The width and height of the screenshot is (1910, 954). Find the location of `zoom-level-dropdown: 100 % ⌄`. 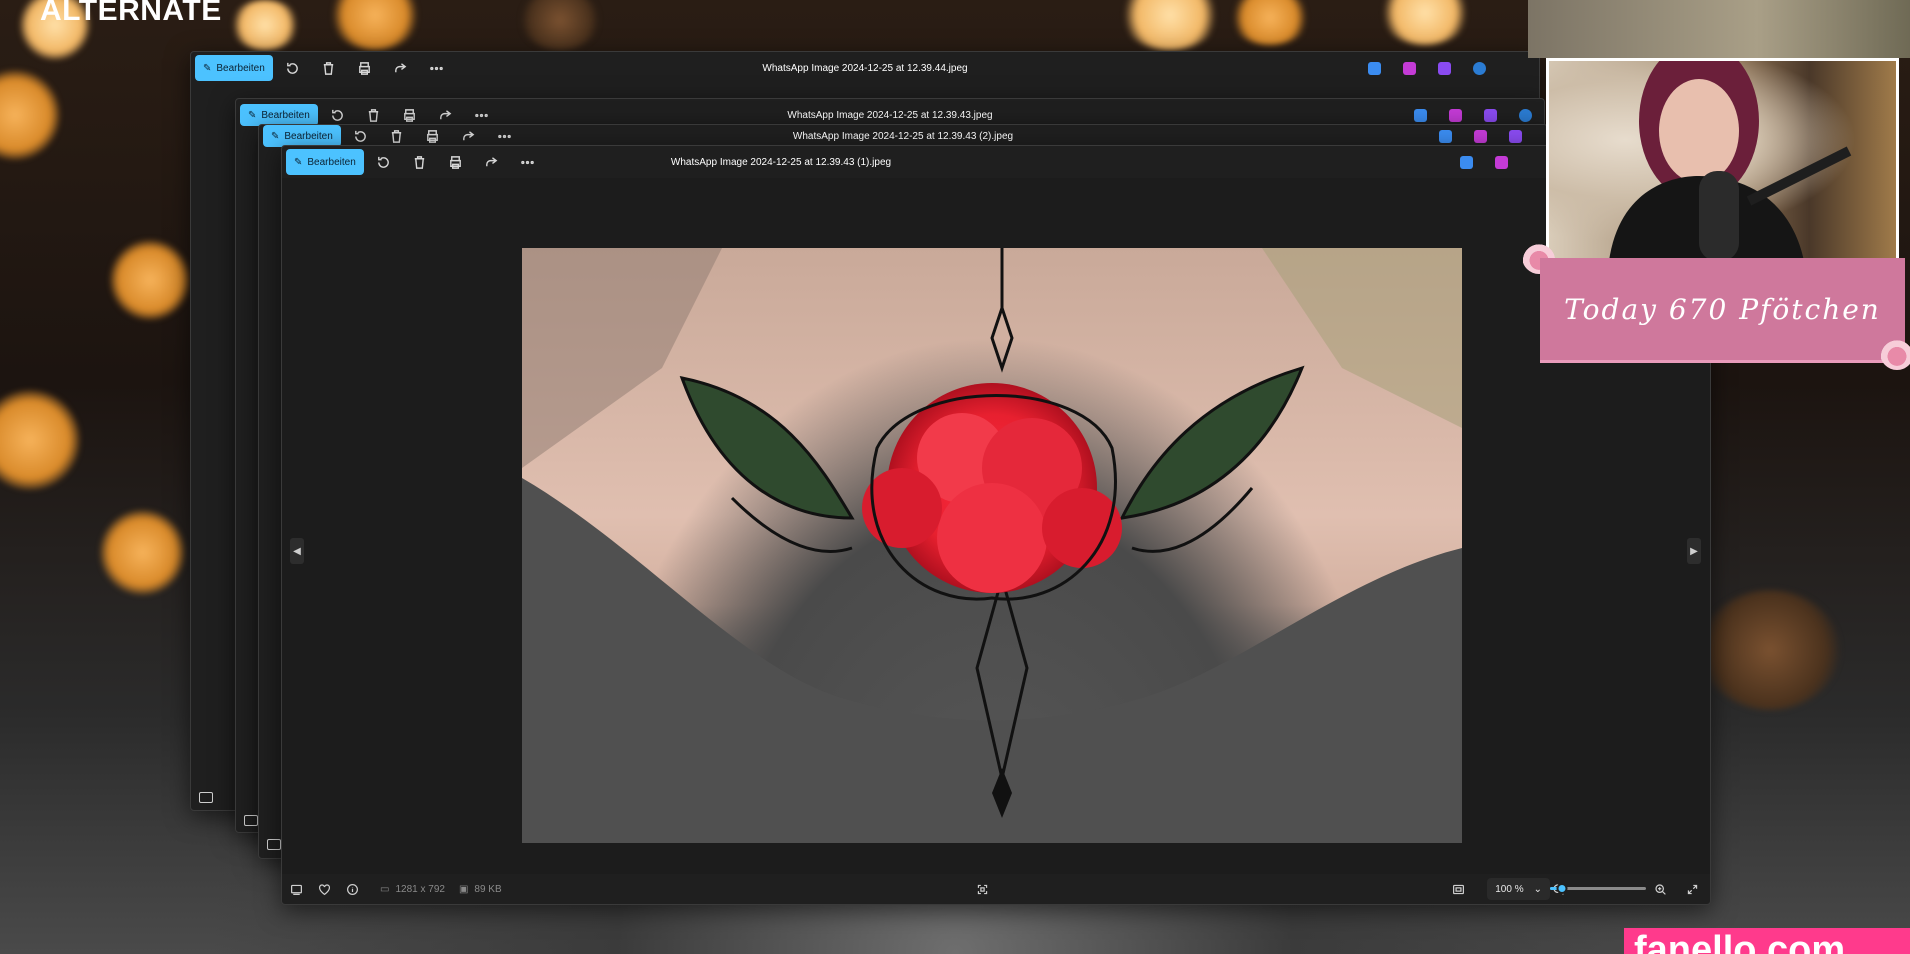

zoom-level-dropdown: 100 % ⌄ is located at coordinates (1518, 889).